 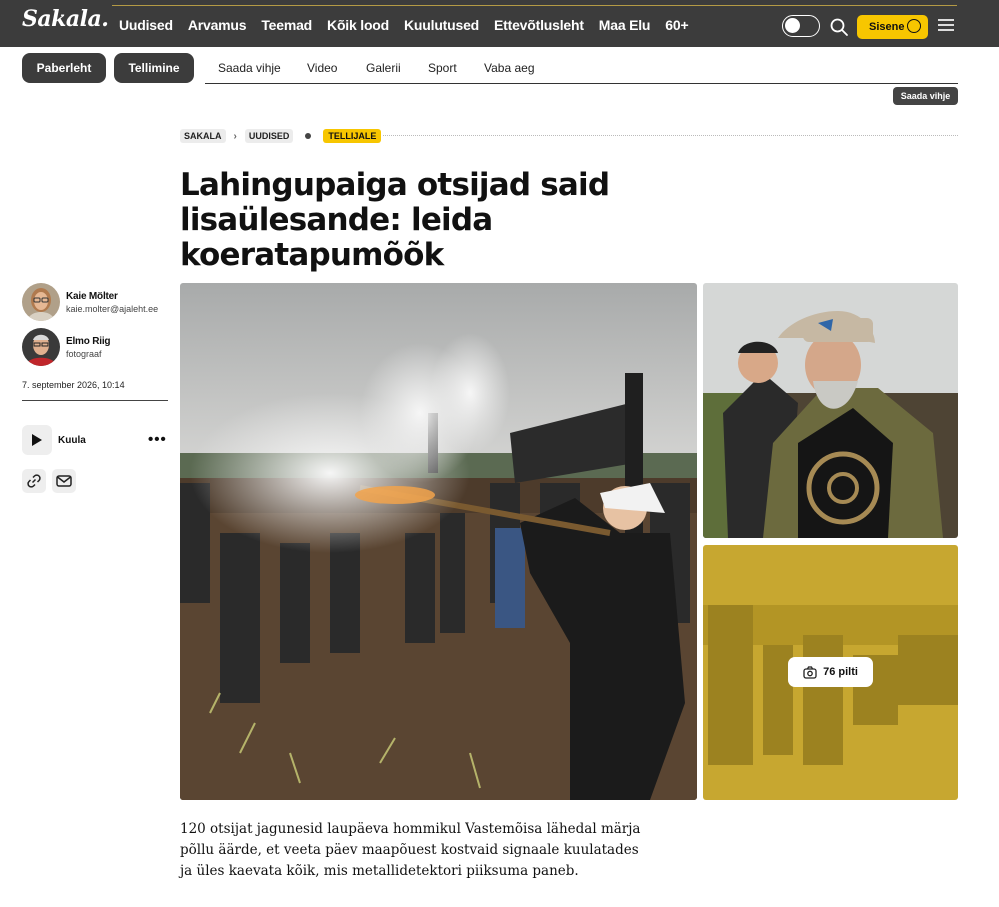 What do you see at coordinates (625, 25) in the screenshot?
I see `nav-item-maa-elu: Maa Elu` at bounding box center [625, 25].